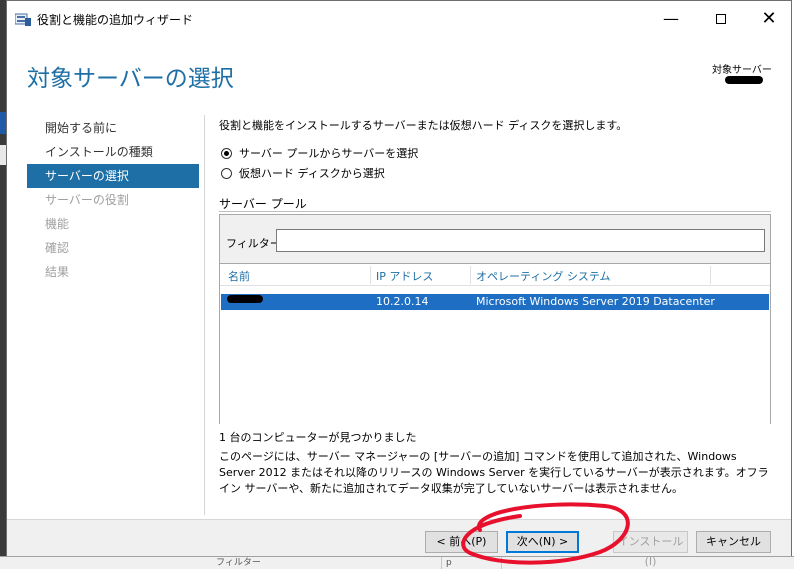 This screenshot has width=794, height=569. I want to click on radio-vhd-label: 仮想ハード ディスクから選択, so click(312, 173).